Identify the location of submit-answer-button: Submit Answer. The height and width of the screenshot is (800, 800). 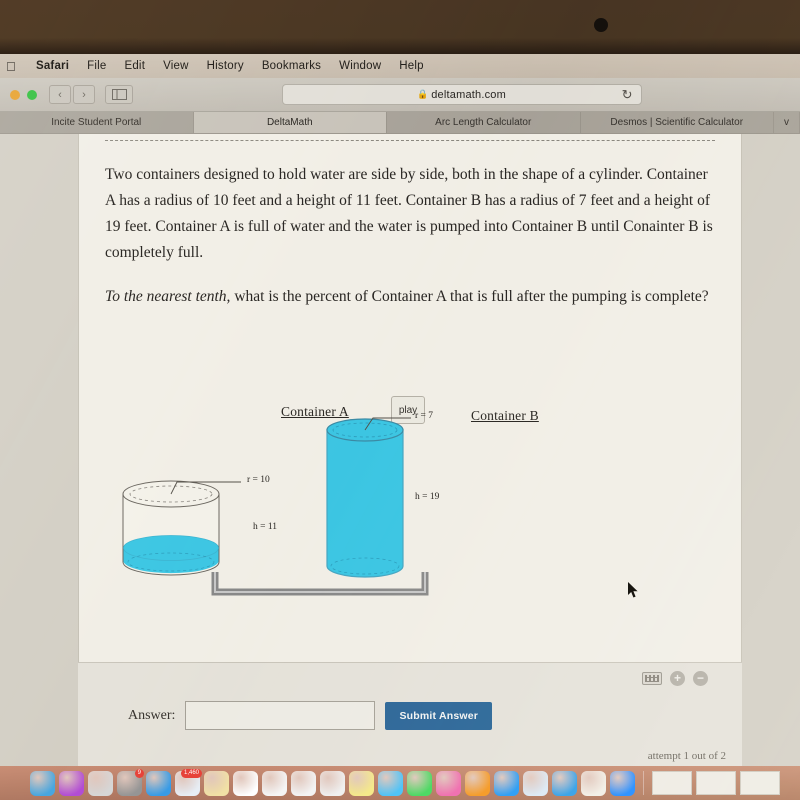
(439, 715).